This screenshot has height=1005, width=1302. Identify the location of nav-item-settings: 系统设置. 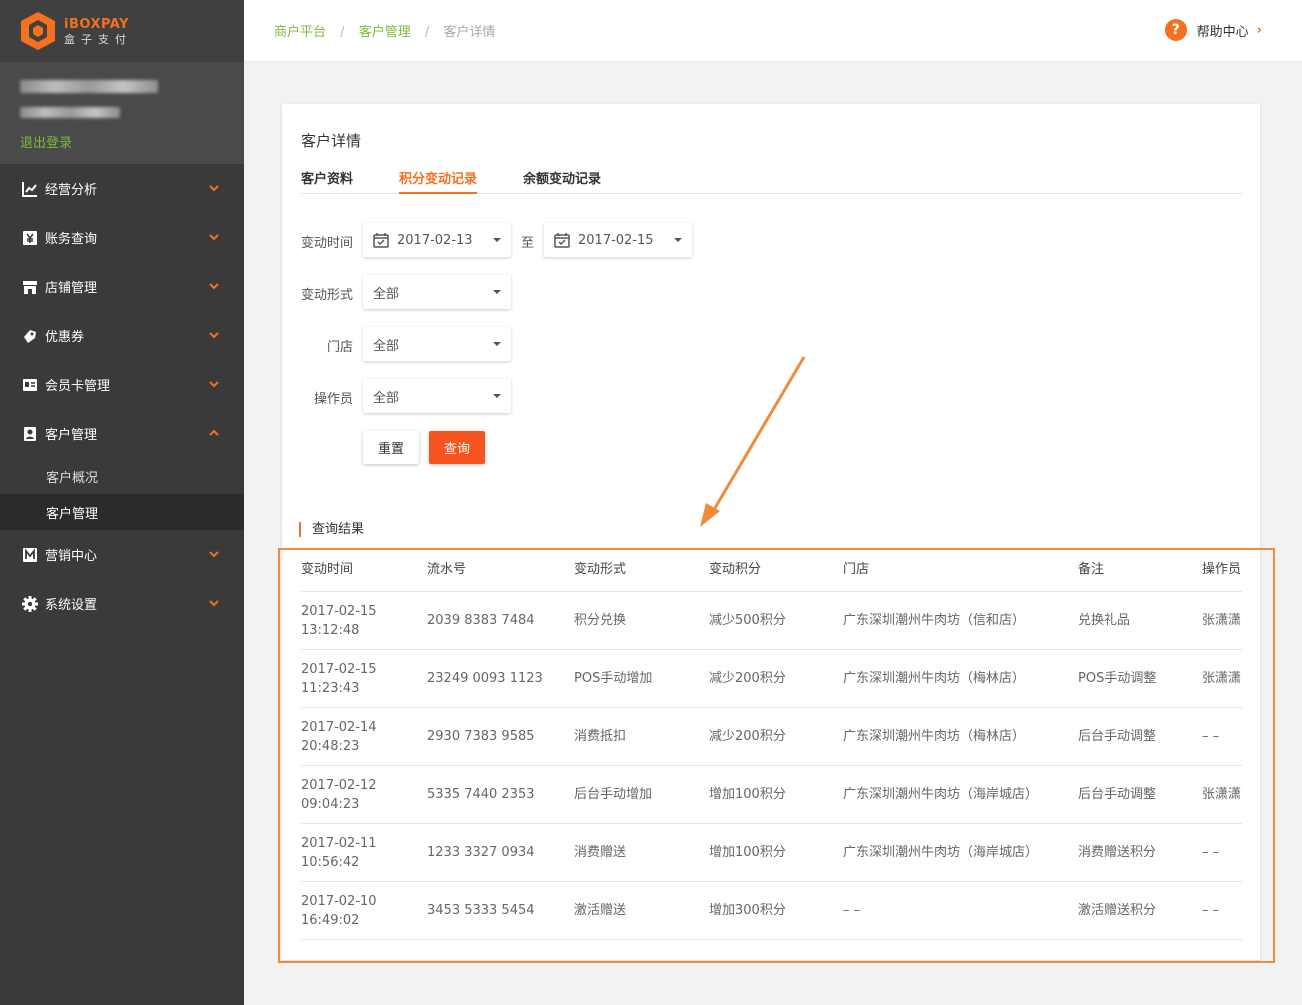
(122, 603).